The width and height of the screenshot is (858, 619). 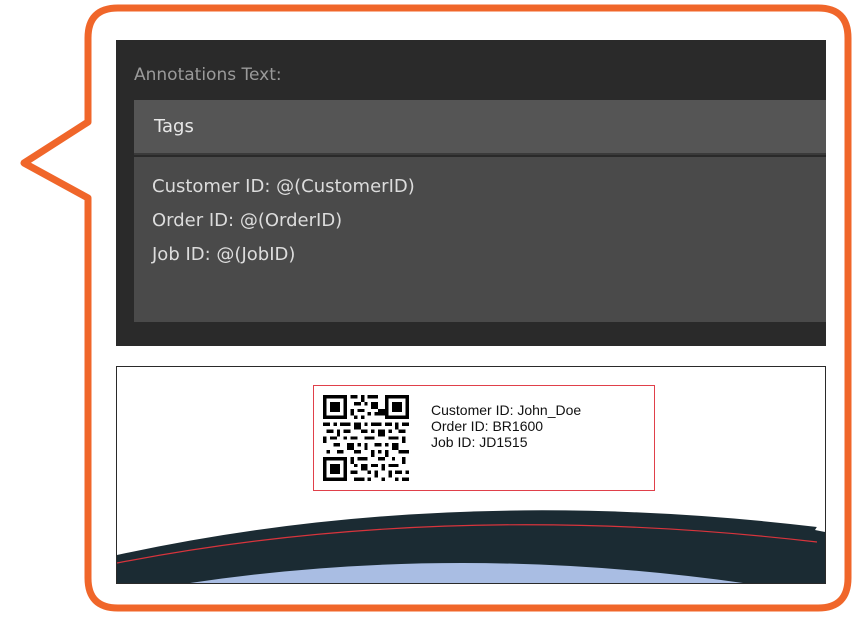 I want to click on annotation-line-order-id: Order ID: @(OrderID), so click(x=247, y=220).